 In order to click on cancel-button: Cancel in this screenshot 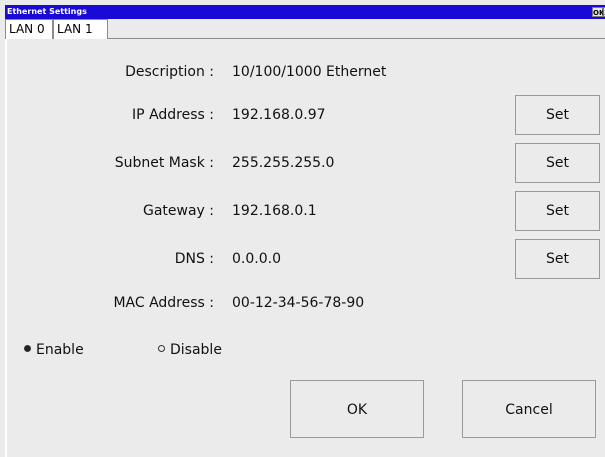, I will do `click(529, 409)`.